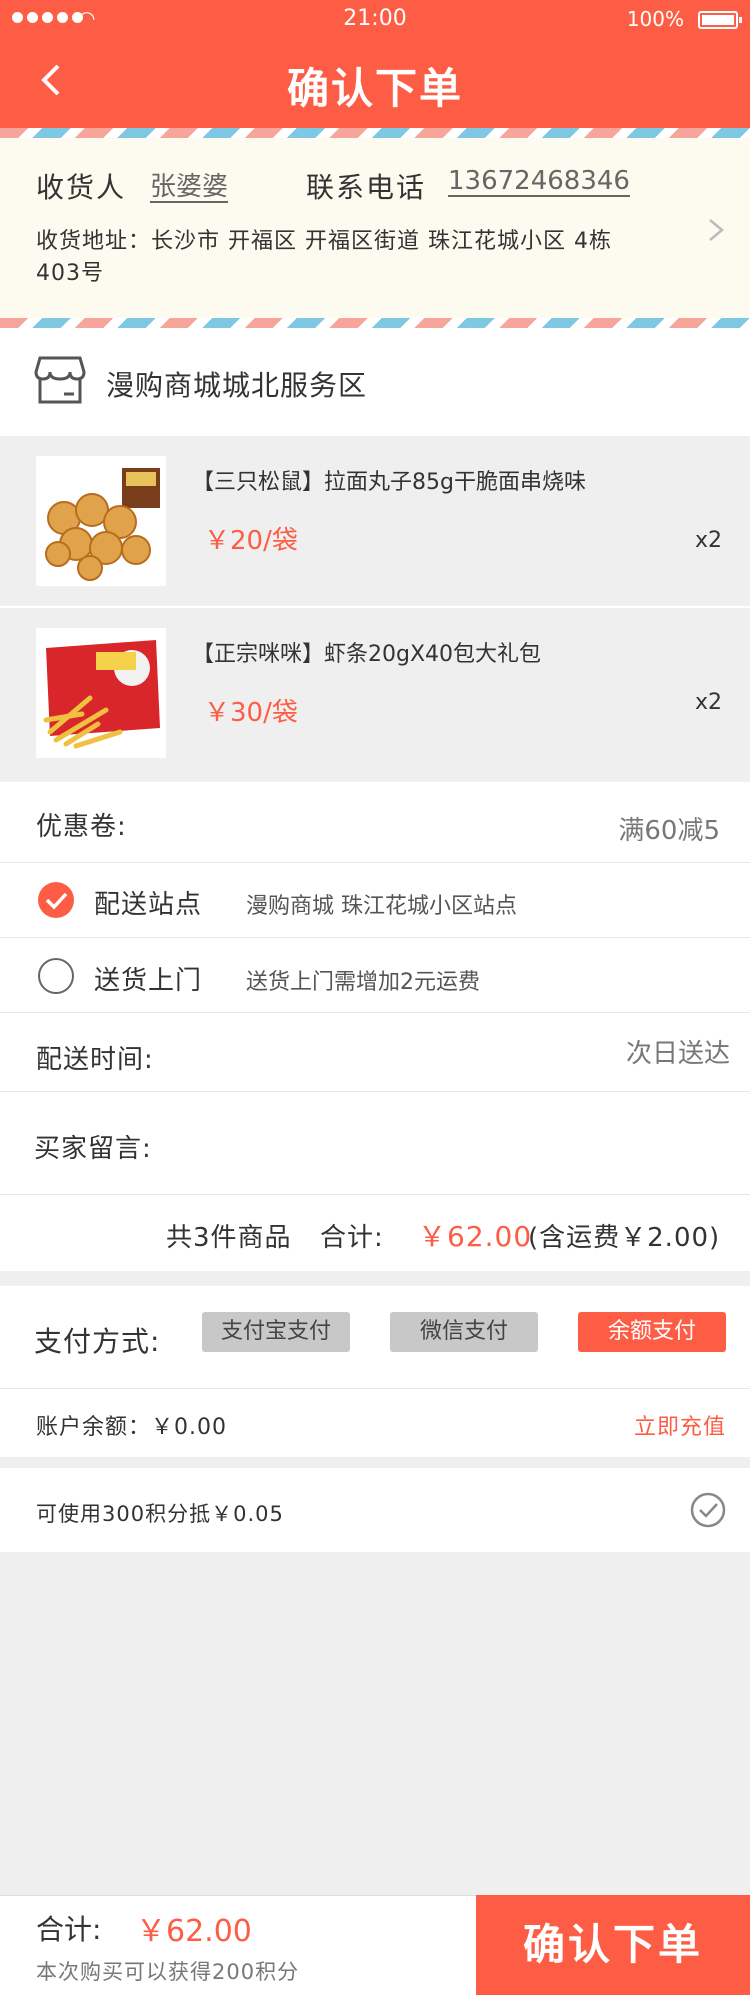 The height and width of the screenshot is (1995, 750). I want to click on bottom-total-panel: 合计: ￥62.00 本次购买可以获得200积分, so click(238, 1945).